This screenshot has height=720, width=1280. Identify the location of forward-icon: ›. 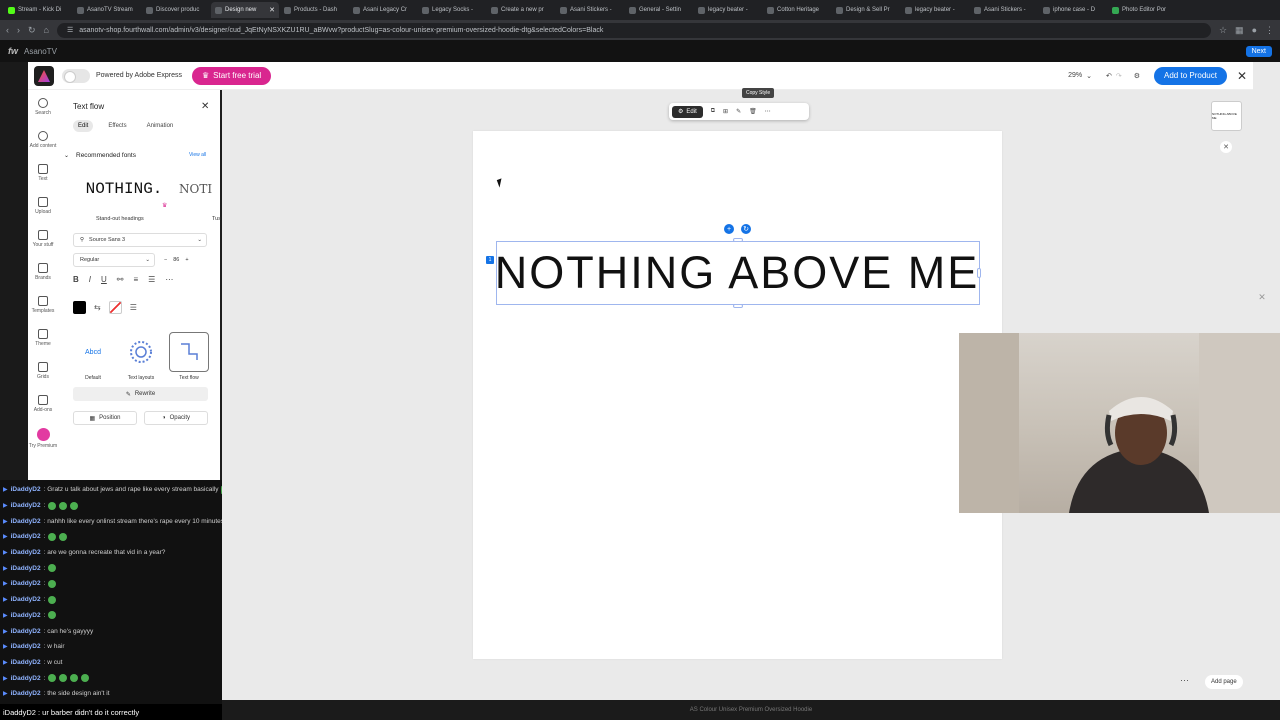
(18, 30).